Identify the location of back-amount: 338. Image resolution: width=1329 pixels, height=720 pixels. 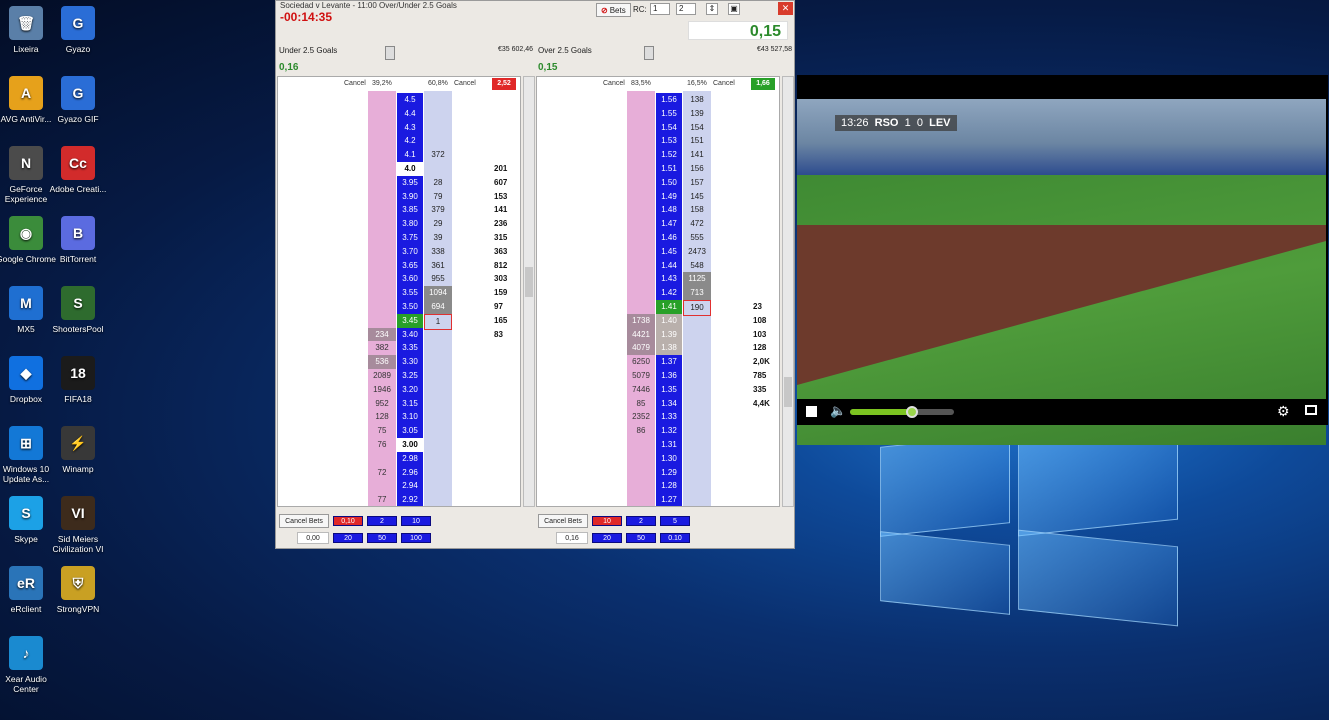
(438, 252).